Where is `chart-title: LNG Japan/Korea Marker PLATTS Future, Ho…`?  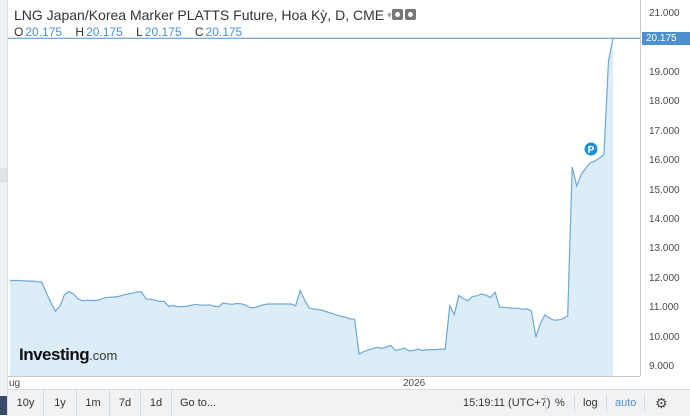
chart-title: LNG Japan/Korea Marker PLATTS Future, Ho… is located at coordinates (203, 15).